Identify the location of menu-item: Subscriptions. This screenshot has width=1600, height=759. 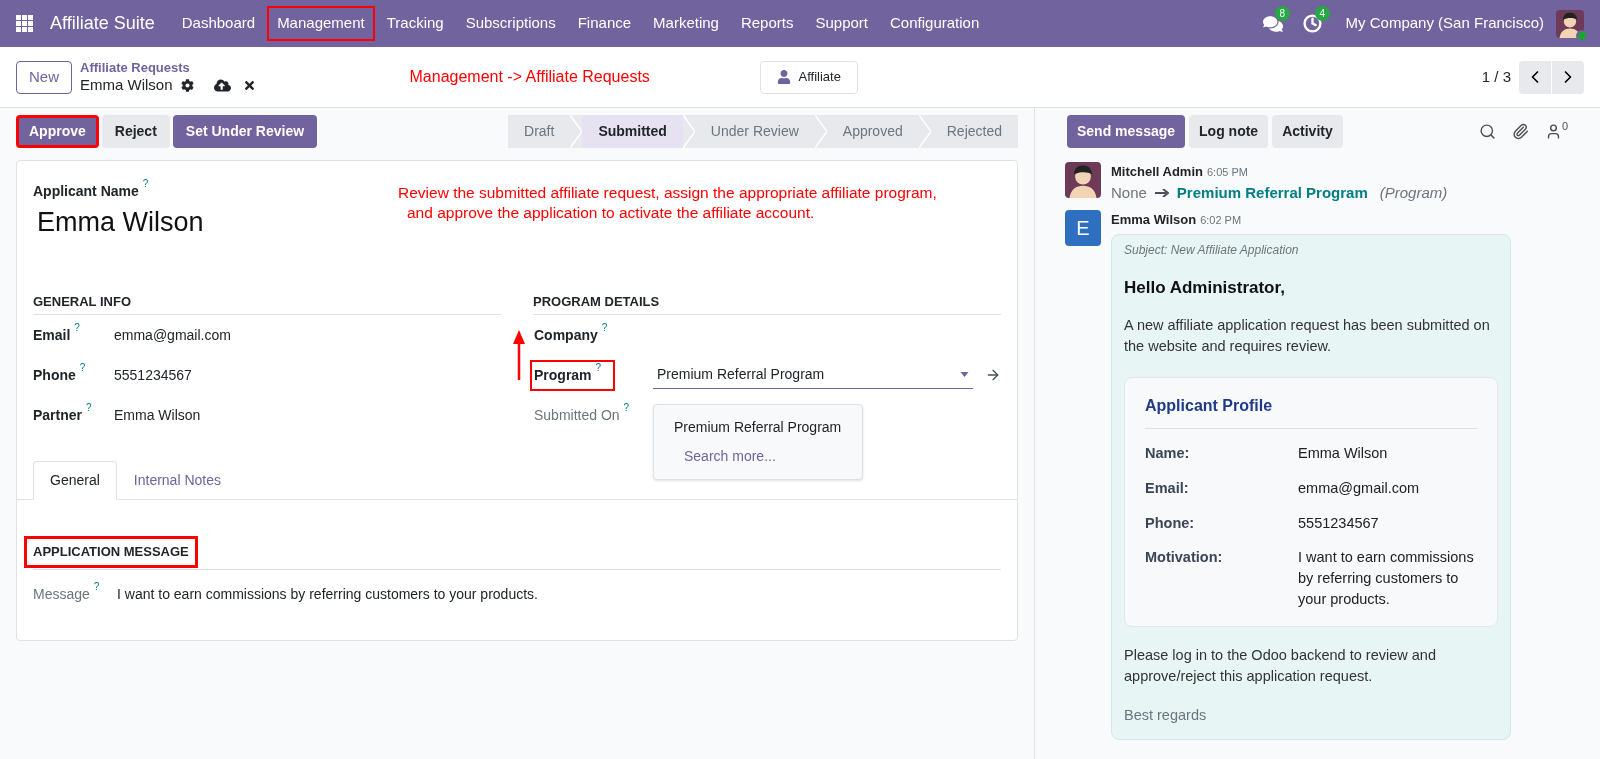
(510, 23).